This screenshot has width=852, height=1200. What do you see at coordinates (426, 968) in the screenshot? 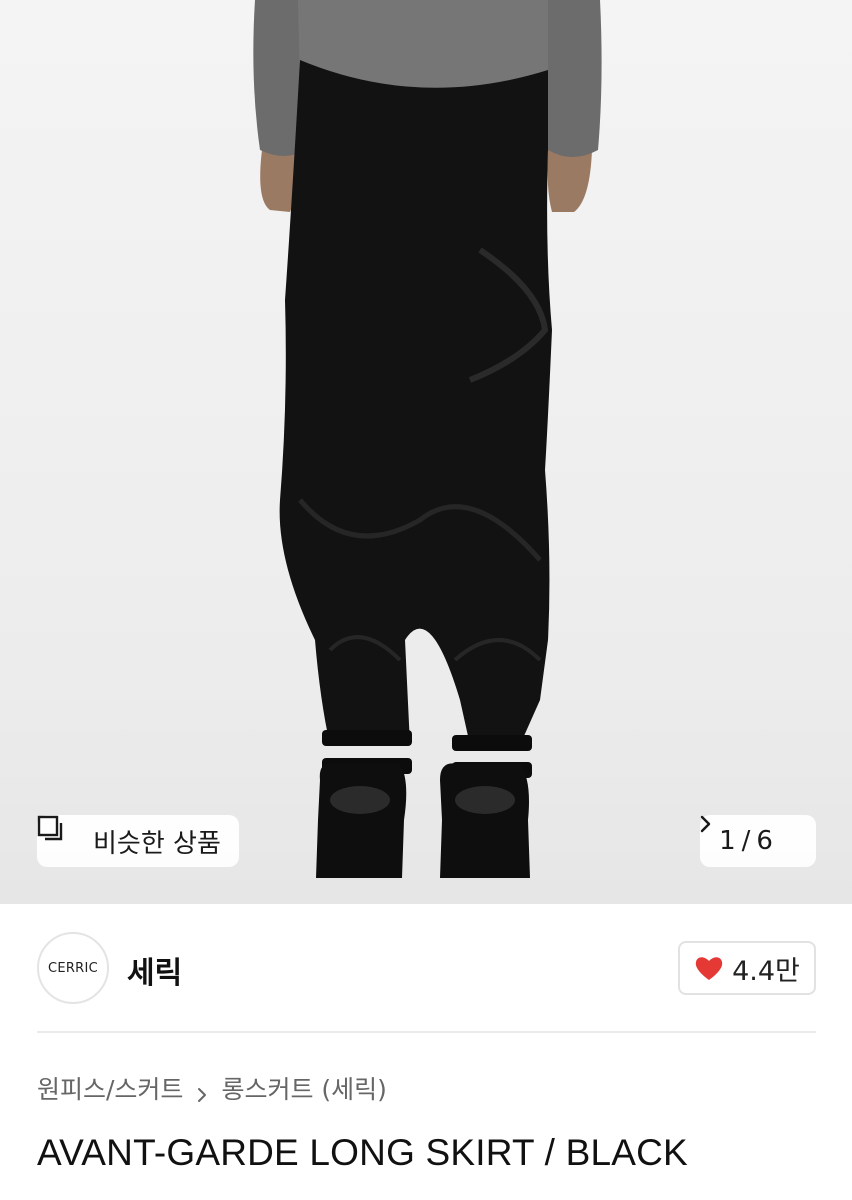
I see `brand-row: CERRIC 세릭 4.4만` at bounding box center [426, 968].